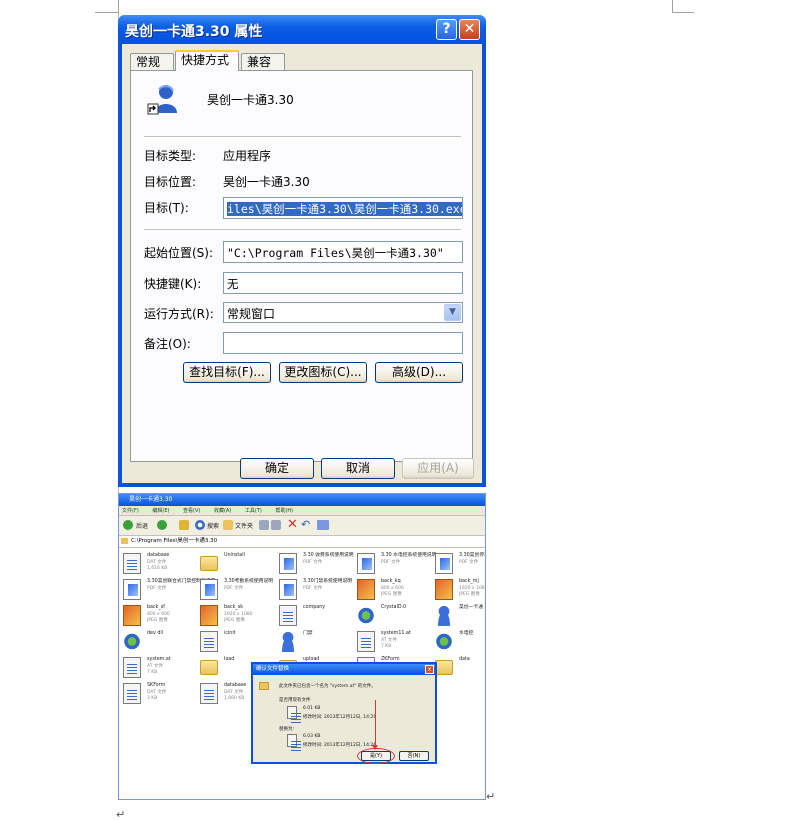  What do you see at coordinates (159, 659) in the screenshot?
I see `file-name: system.at` at bounding box center [159, 659].